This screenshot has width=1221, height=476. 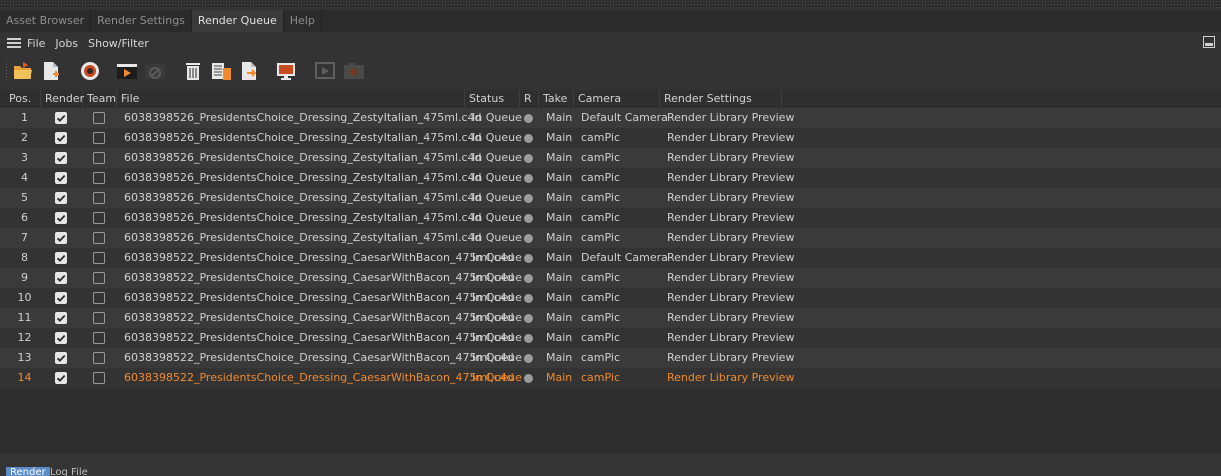 I want to click on col-camera: Camera, so click(x=617, y=98).